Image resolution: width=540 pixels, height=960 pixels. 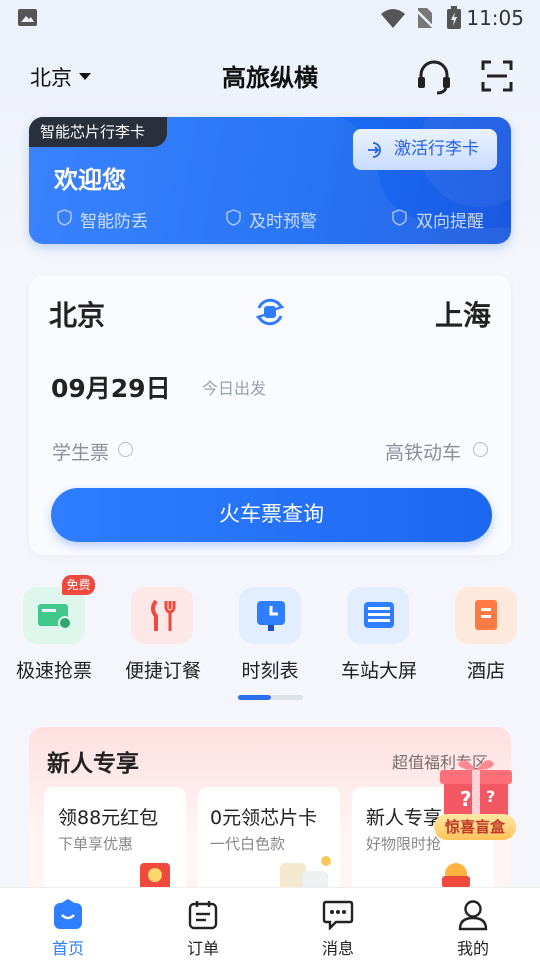 What do you see at coordinates (270, 78) in the screenshot?
I see `app-title: 高旅纵横` at bounding box center [270, 78].